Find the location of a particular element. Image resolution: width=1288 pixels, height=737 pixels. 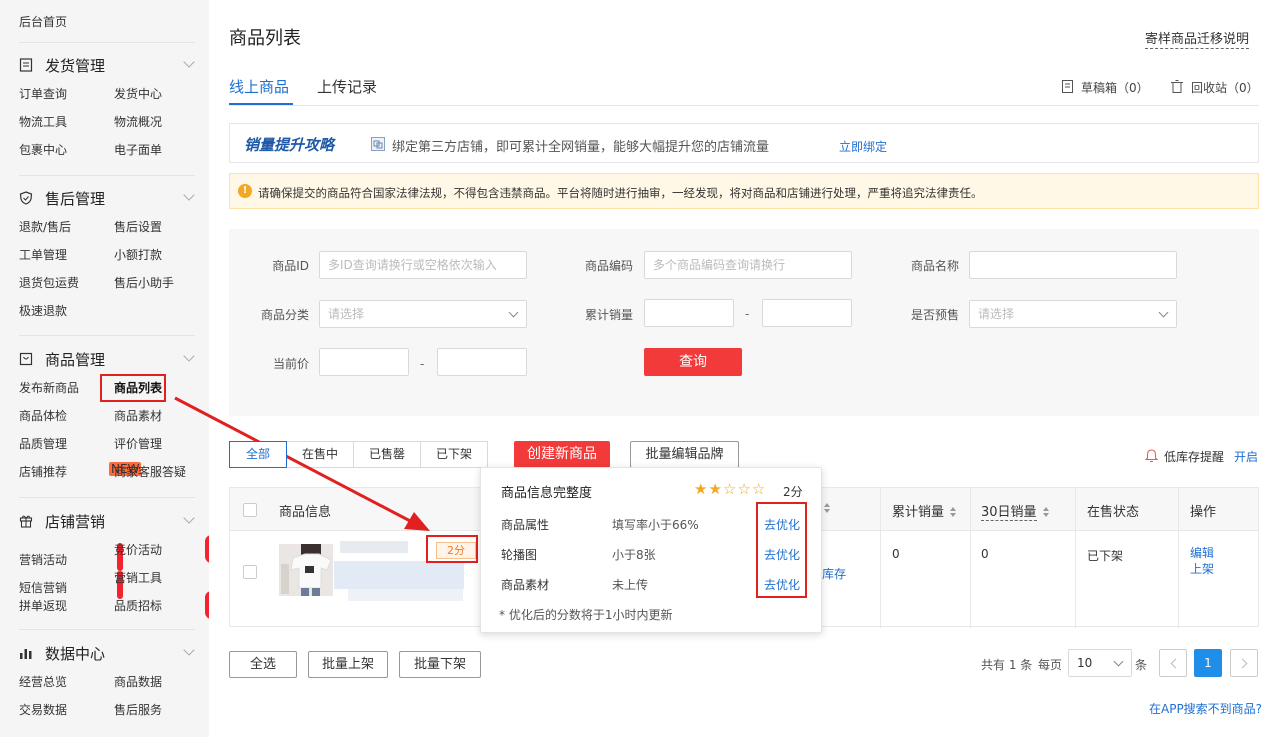

metric-desc: 未上传 is located at coordinates (630, 585).